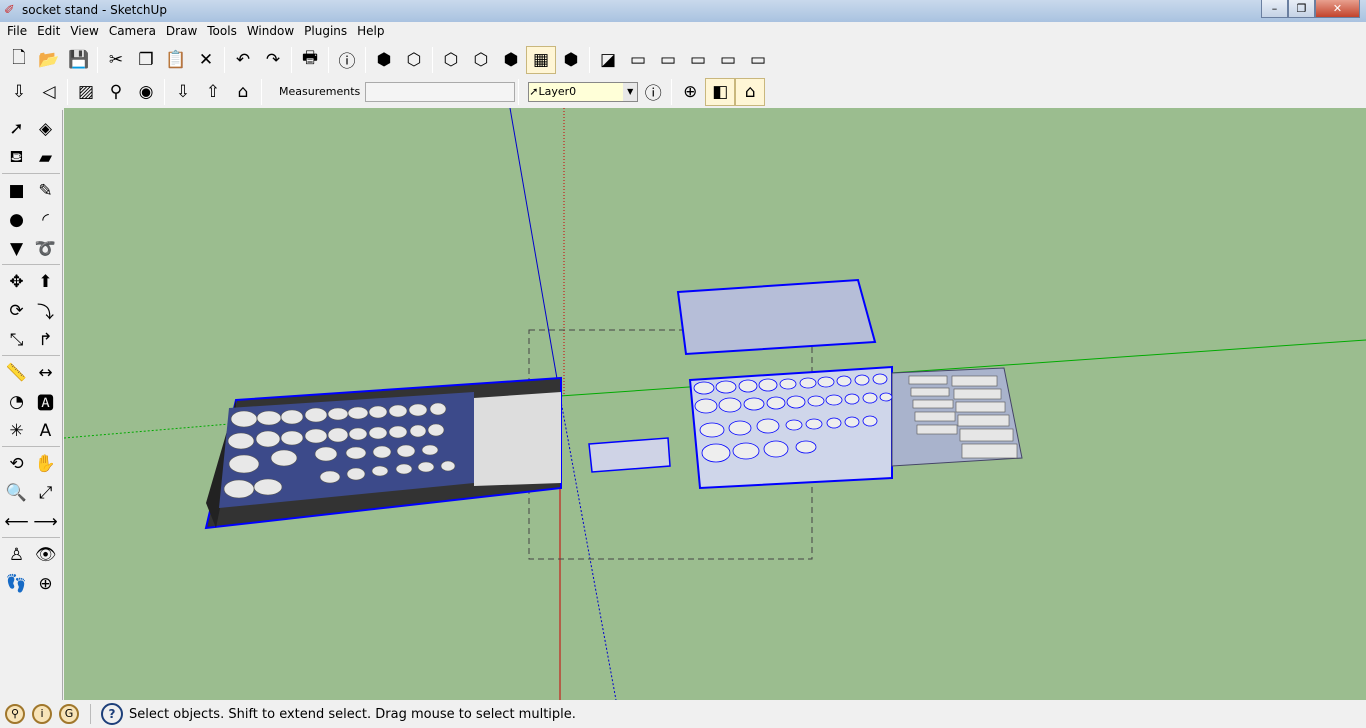  Describe the element at coordinates (16, 430) in the screenshot. I see `axes-button: ✳` at that location.